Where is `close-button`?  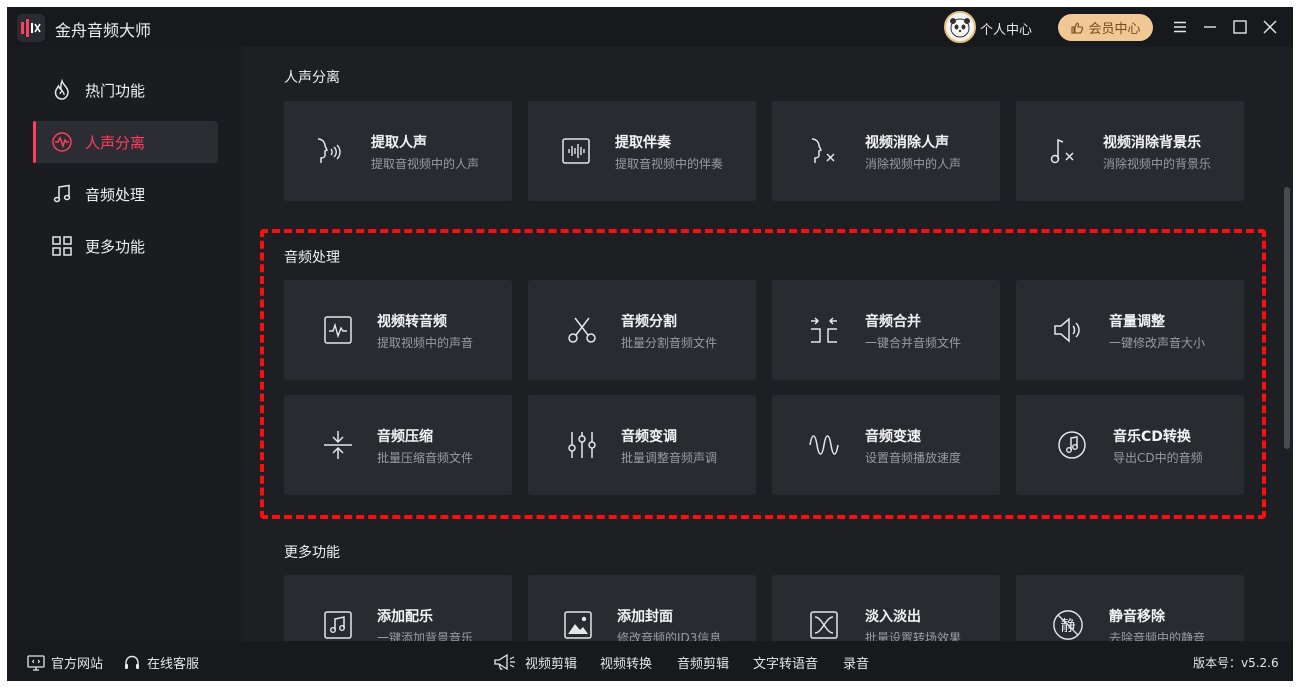 close-button is located at coordinates (1270, 27).